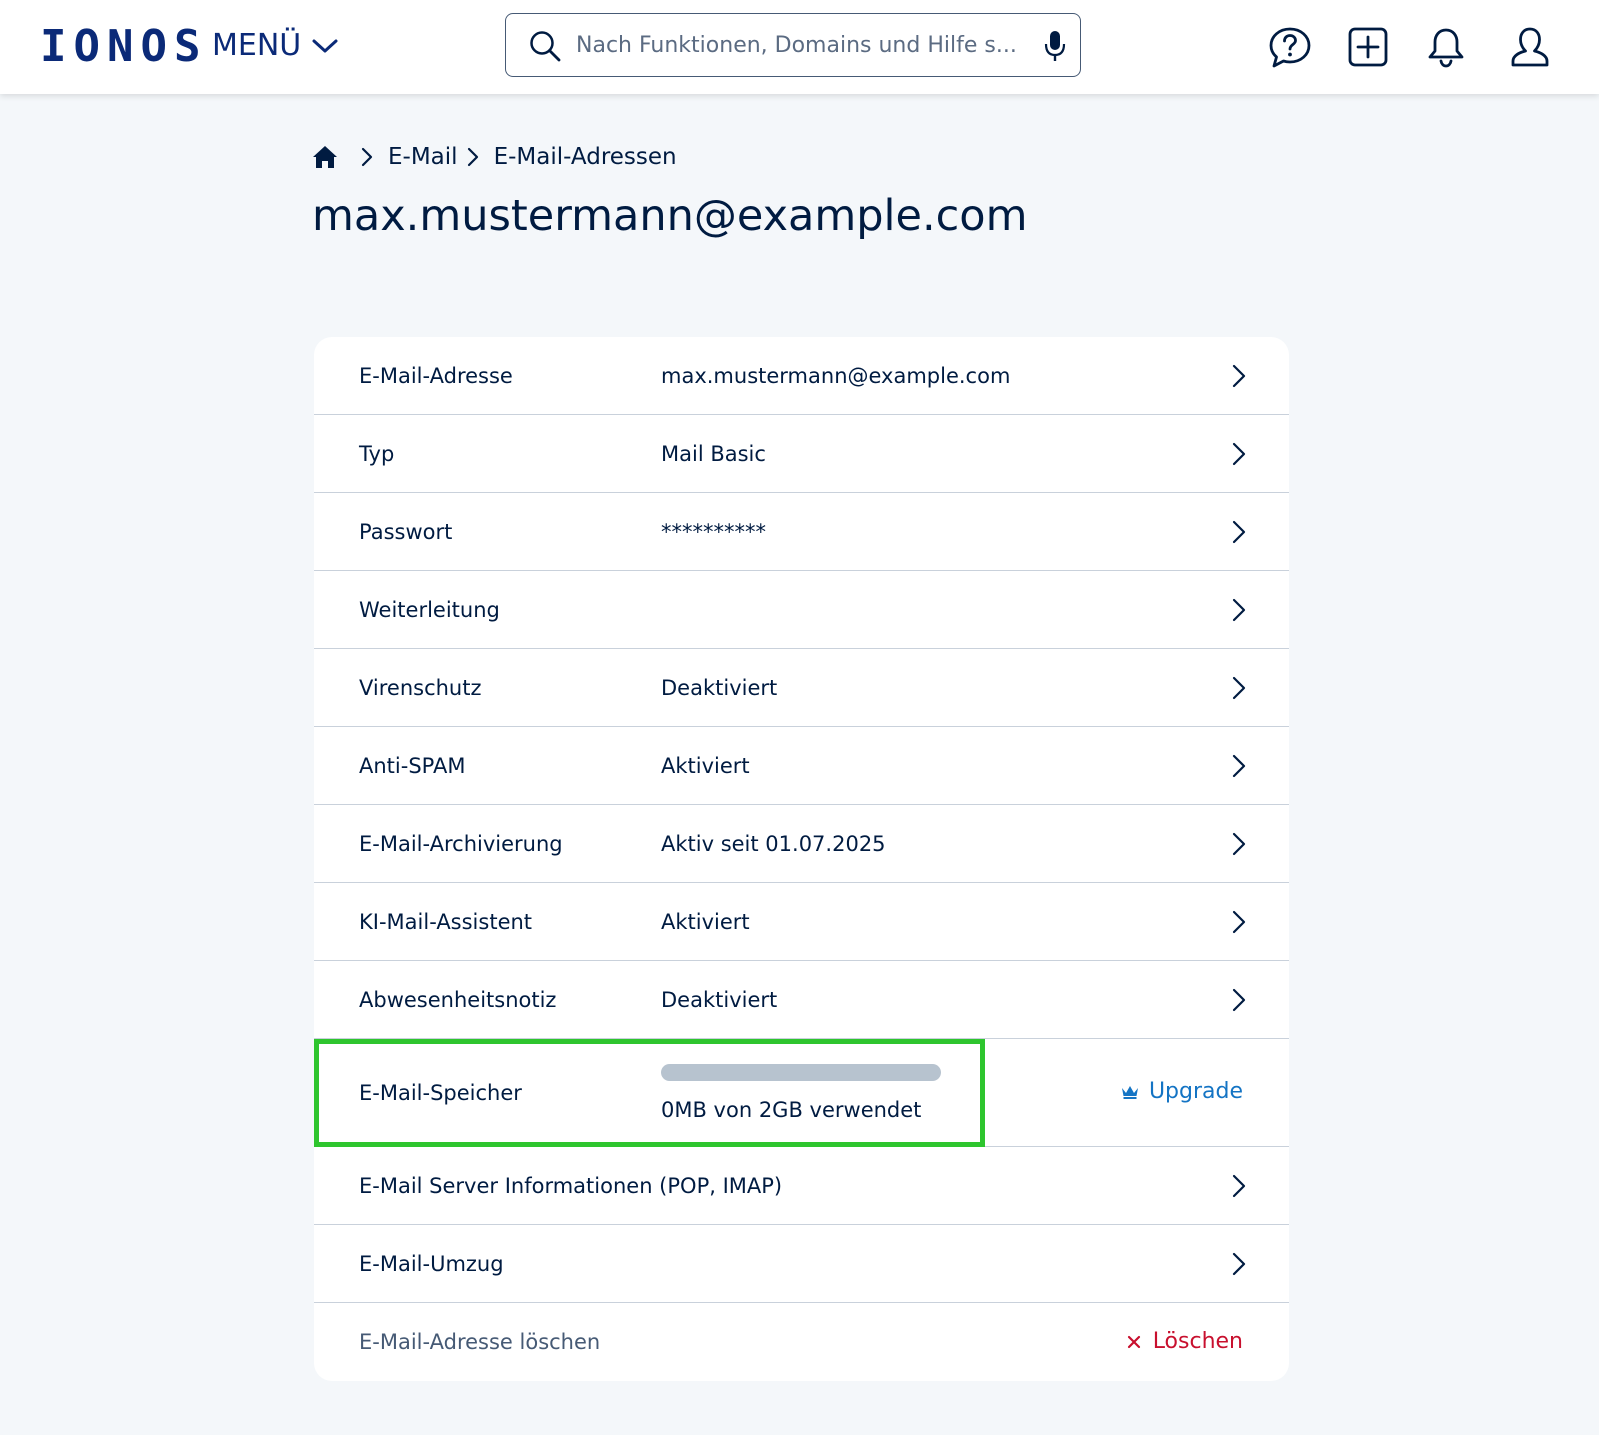  Describe the element at coordinates (429, 610) in the screenshot. I see `row-label: Weiterleitung` at that location.